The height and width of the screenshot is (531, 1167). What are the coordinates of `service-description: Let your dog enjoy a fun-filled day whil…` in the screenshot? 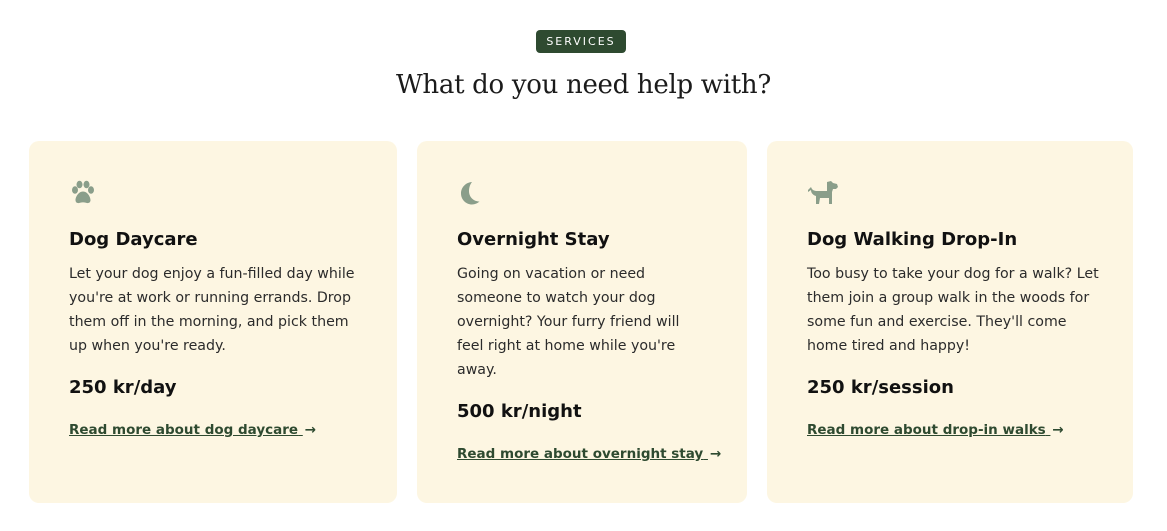 It's located at (212, 310).